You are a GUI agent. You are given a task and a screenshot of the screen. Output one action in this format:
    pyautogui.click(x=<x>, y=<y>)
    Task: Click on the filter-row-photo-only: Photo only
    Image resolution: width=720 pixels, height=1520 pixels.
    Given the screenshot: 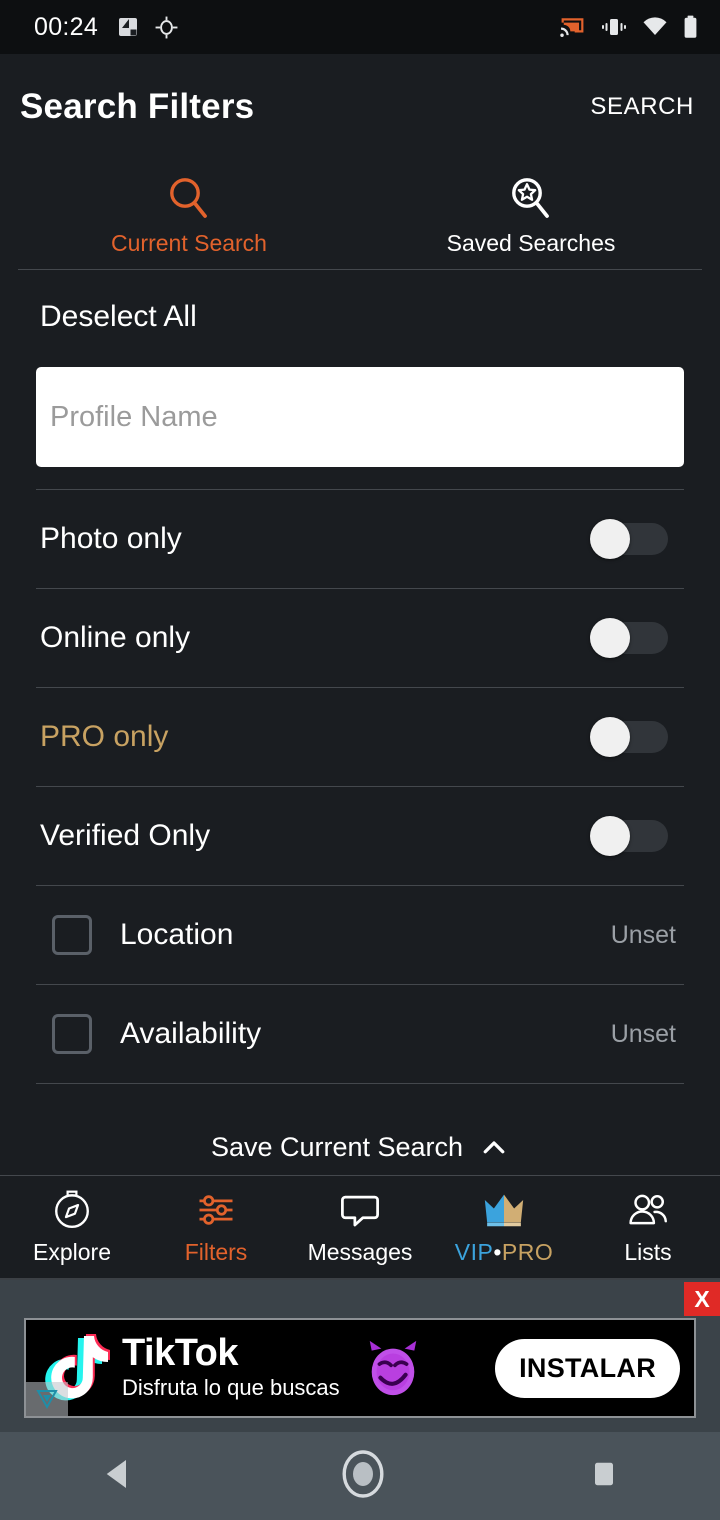 What is the action you would take?
    pyautogui.click(x=360, y=539)
    